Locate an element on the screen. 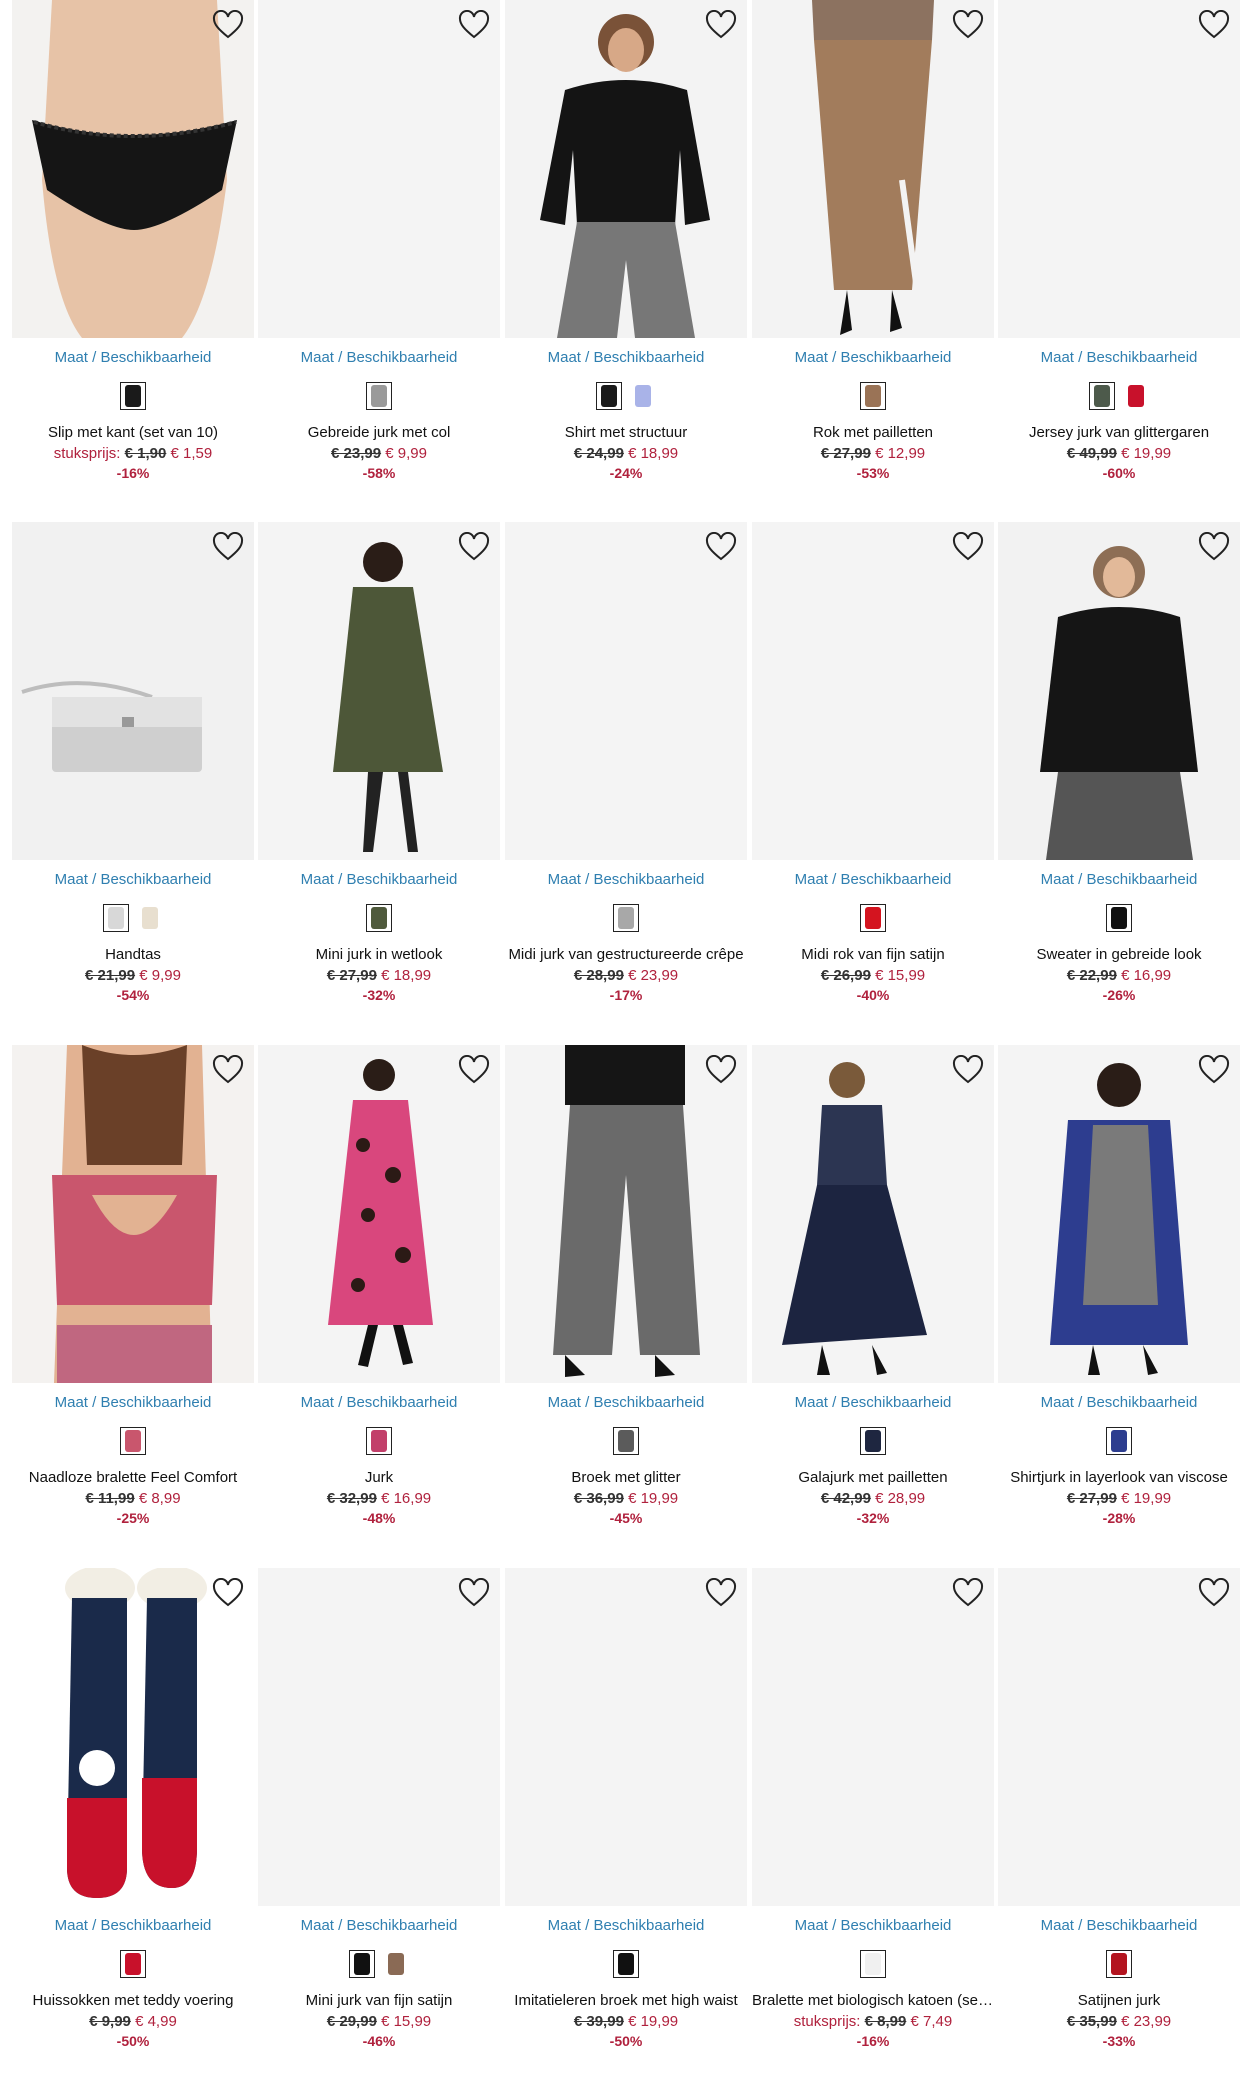  product-name: Jurk is located at coordinates (379, 1477).